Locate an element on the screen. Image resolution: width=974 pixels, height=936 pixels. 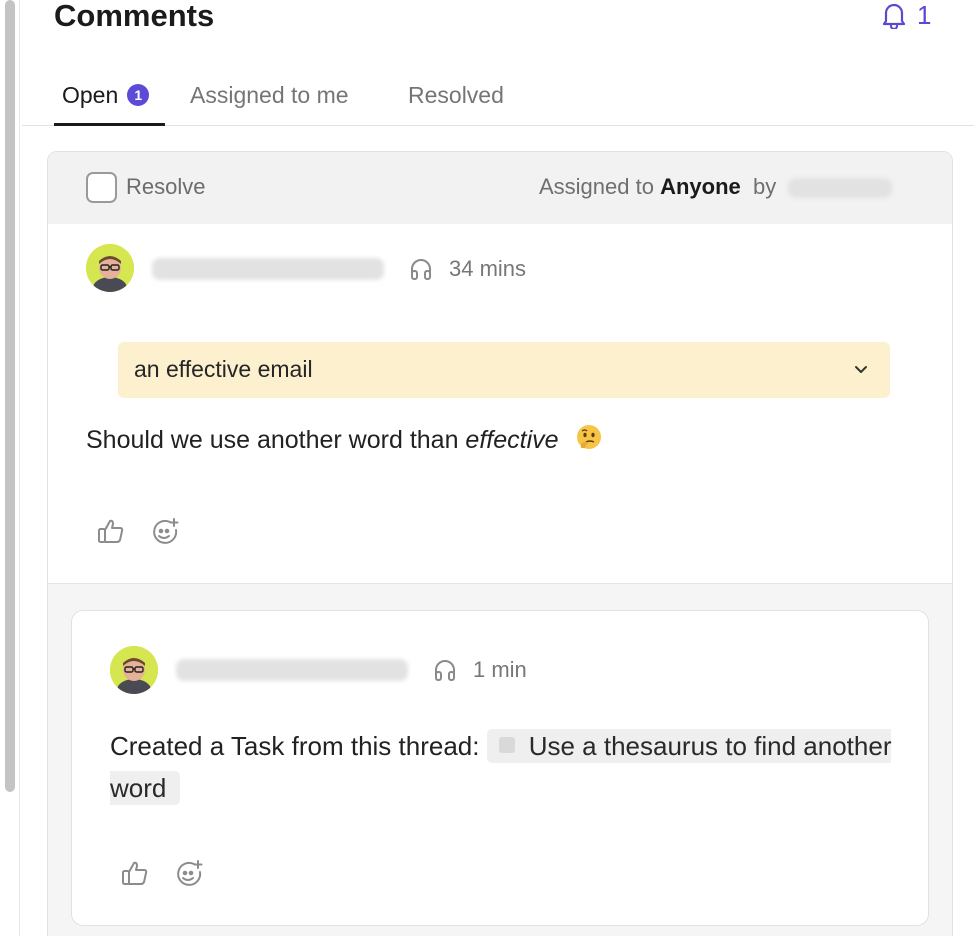
reply-meta: 1 min is located at coordinates (480, 670).